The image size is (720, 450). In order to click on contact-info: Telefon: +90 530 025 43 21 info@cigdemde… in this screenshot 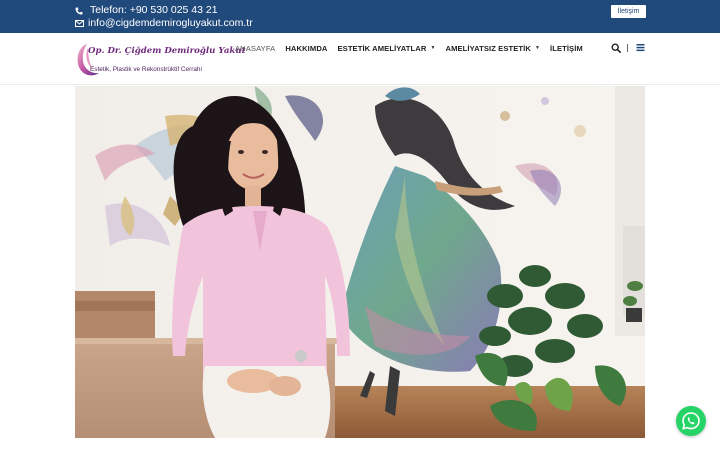, I will do `click(164, 17)`.